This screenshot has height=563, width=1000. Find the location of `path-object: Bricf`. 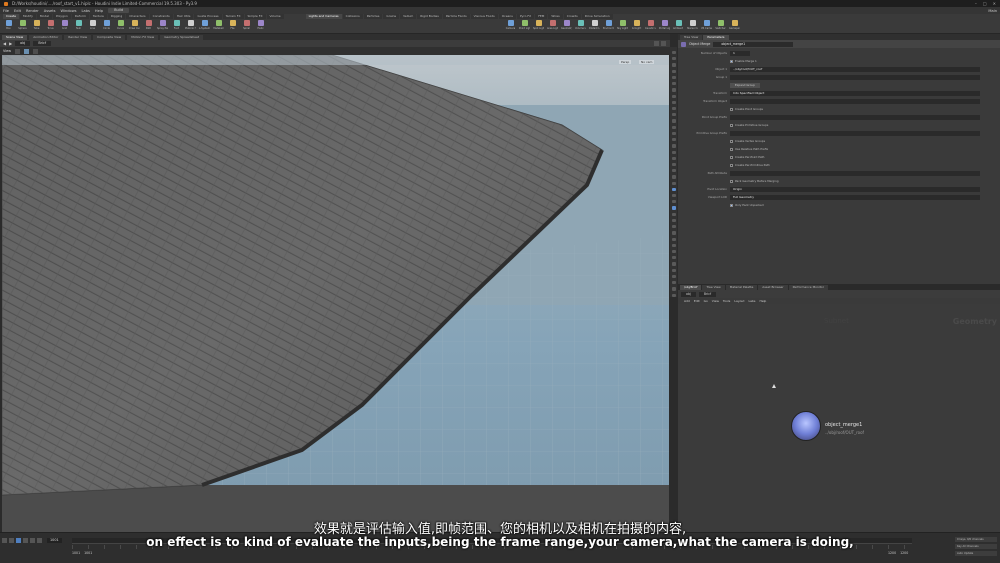

path-object: Bricf is located at coordinates (42, 43).